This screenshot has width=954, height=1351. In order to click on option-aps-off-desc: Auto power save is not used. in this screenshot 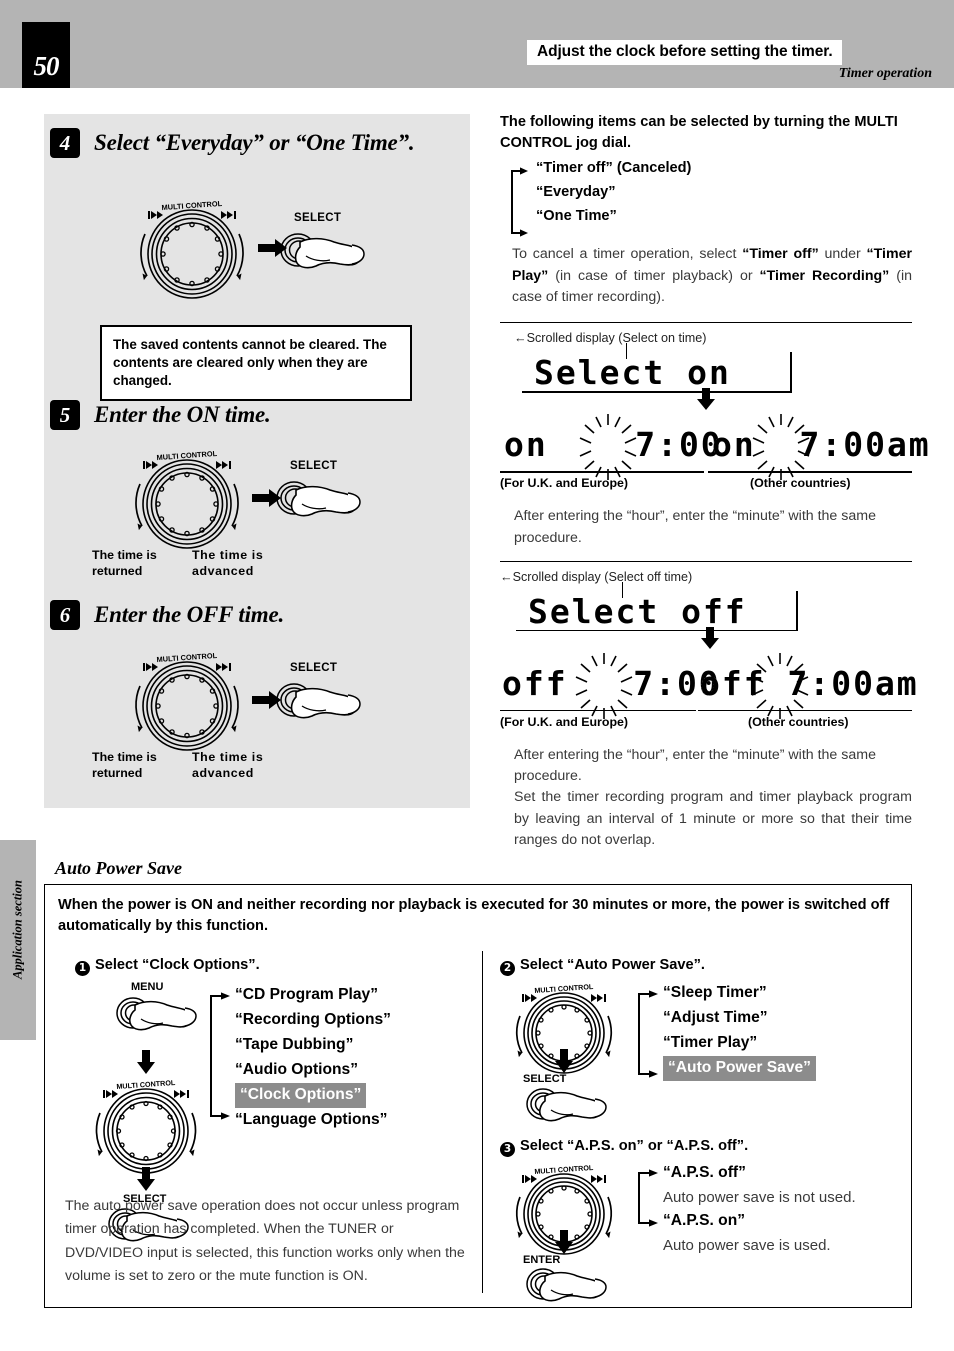, I will do `click(759, 1197)`.